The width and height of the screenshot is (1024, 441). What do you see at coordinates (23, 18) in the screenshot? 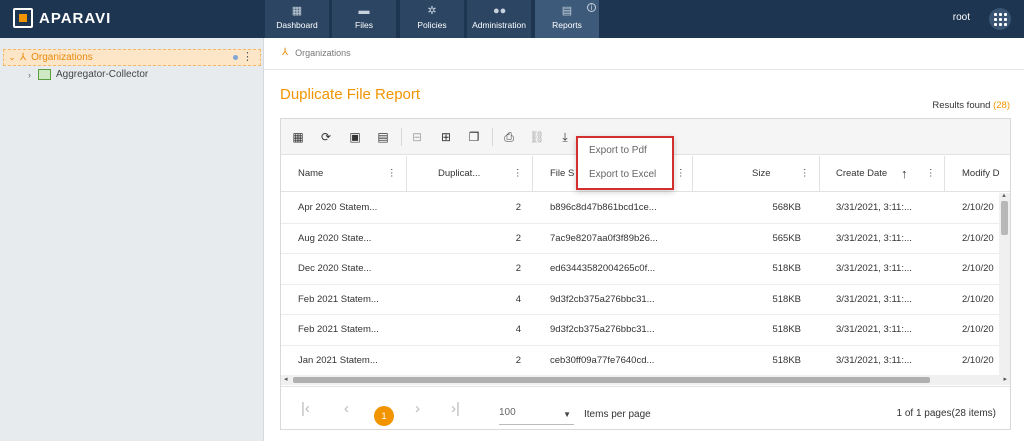
I see `logo-mark-icon` at bounding box center [23, 18].